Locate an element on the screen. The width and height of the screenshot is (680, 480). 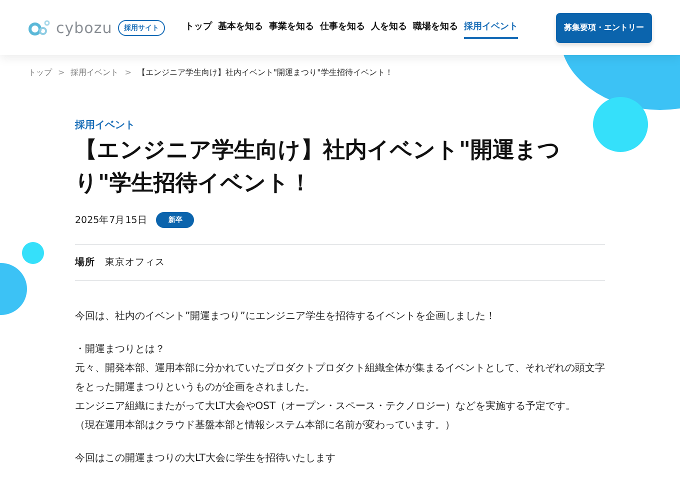
nav-link: 仕事を知る is located at coordinates (343, 27).